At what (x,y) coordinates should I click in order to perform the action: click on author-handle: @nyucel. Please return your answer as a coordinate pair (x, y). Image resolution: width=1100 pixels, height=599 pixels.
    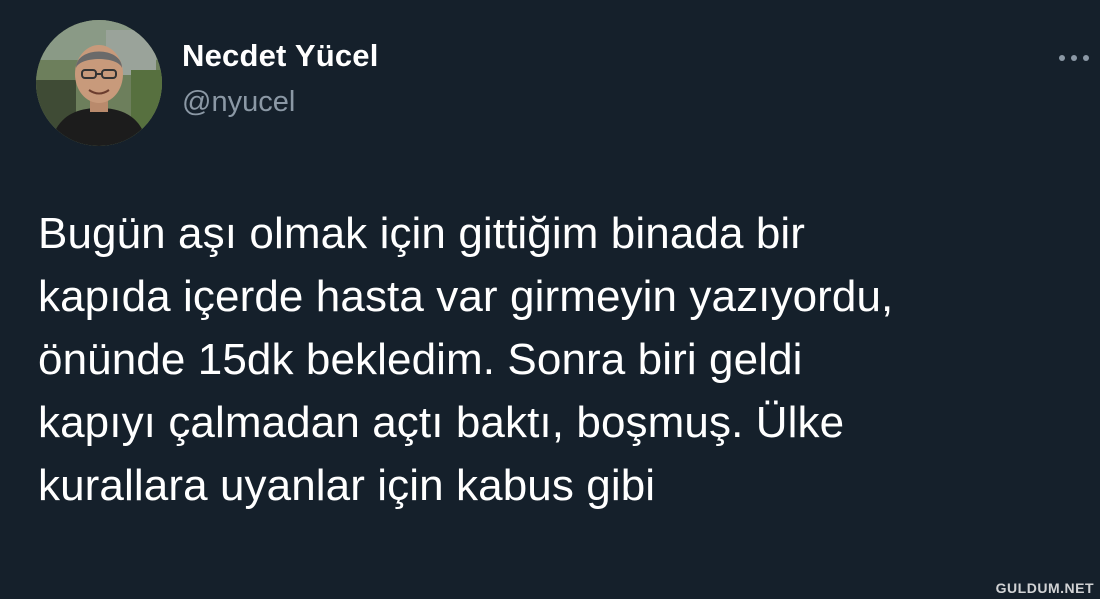
    Looking at the image, I should click on (238, 102).